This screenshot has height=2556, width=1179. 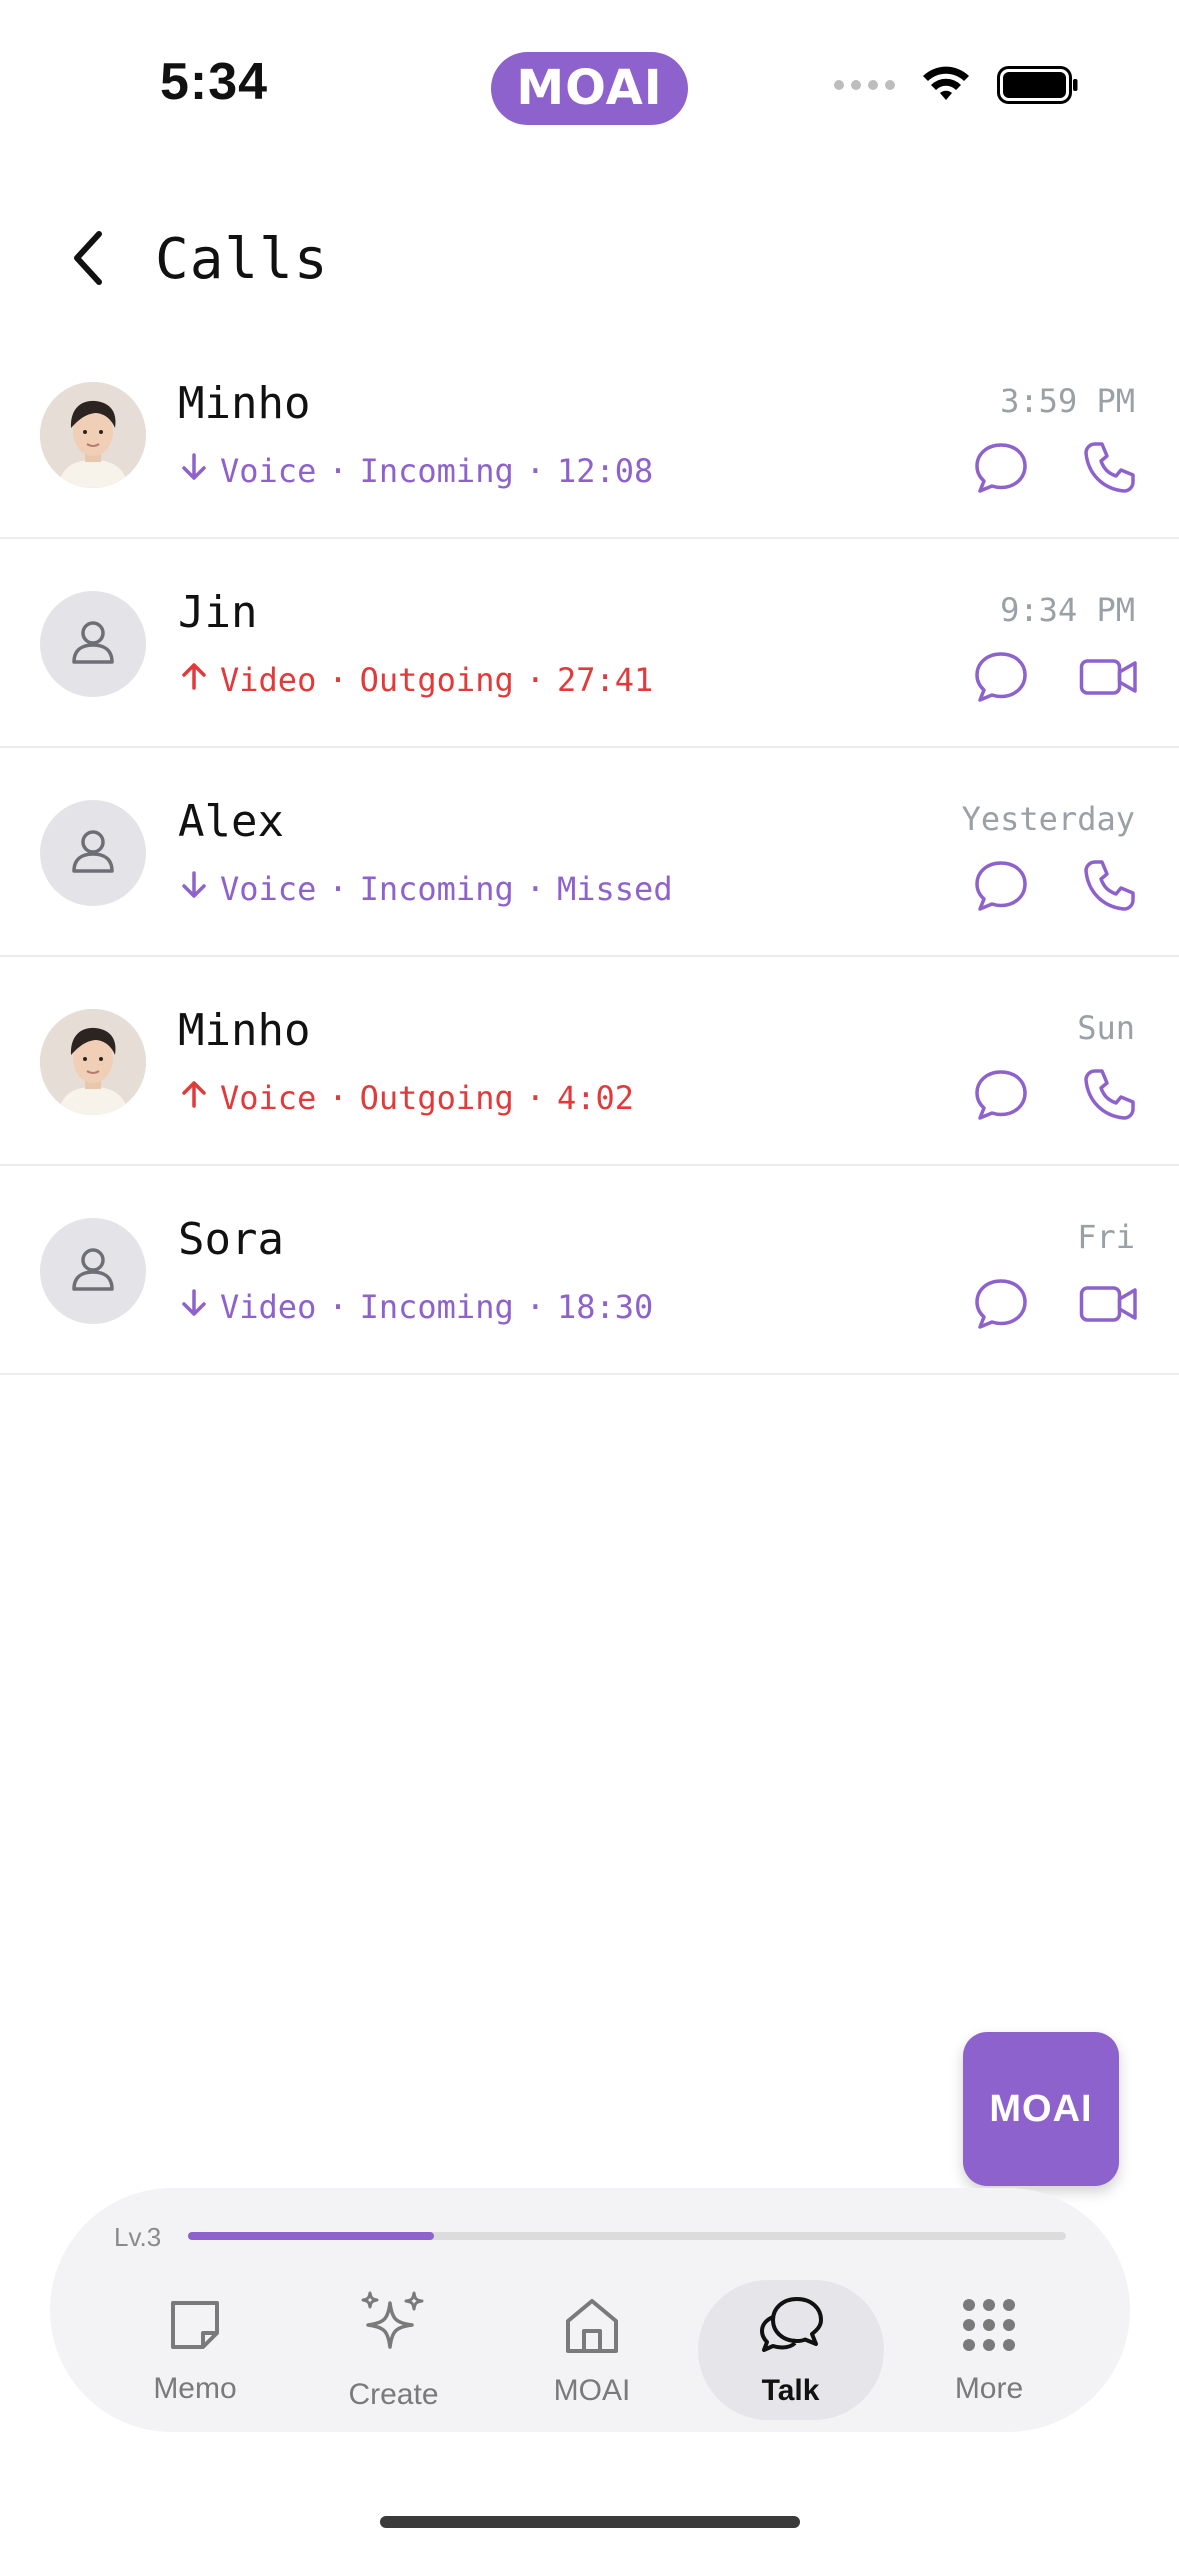 I want to click on sparkle-icon, so click(x=394, y=2327).